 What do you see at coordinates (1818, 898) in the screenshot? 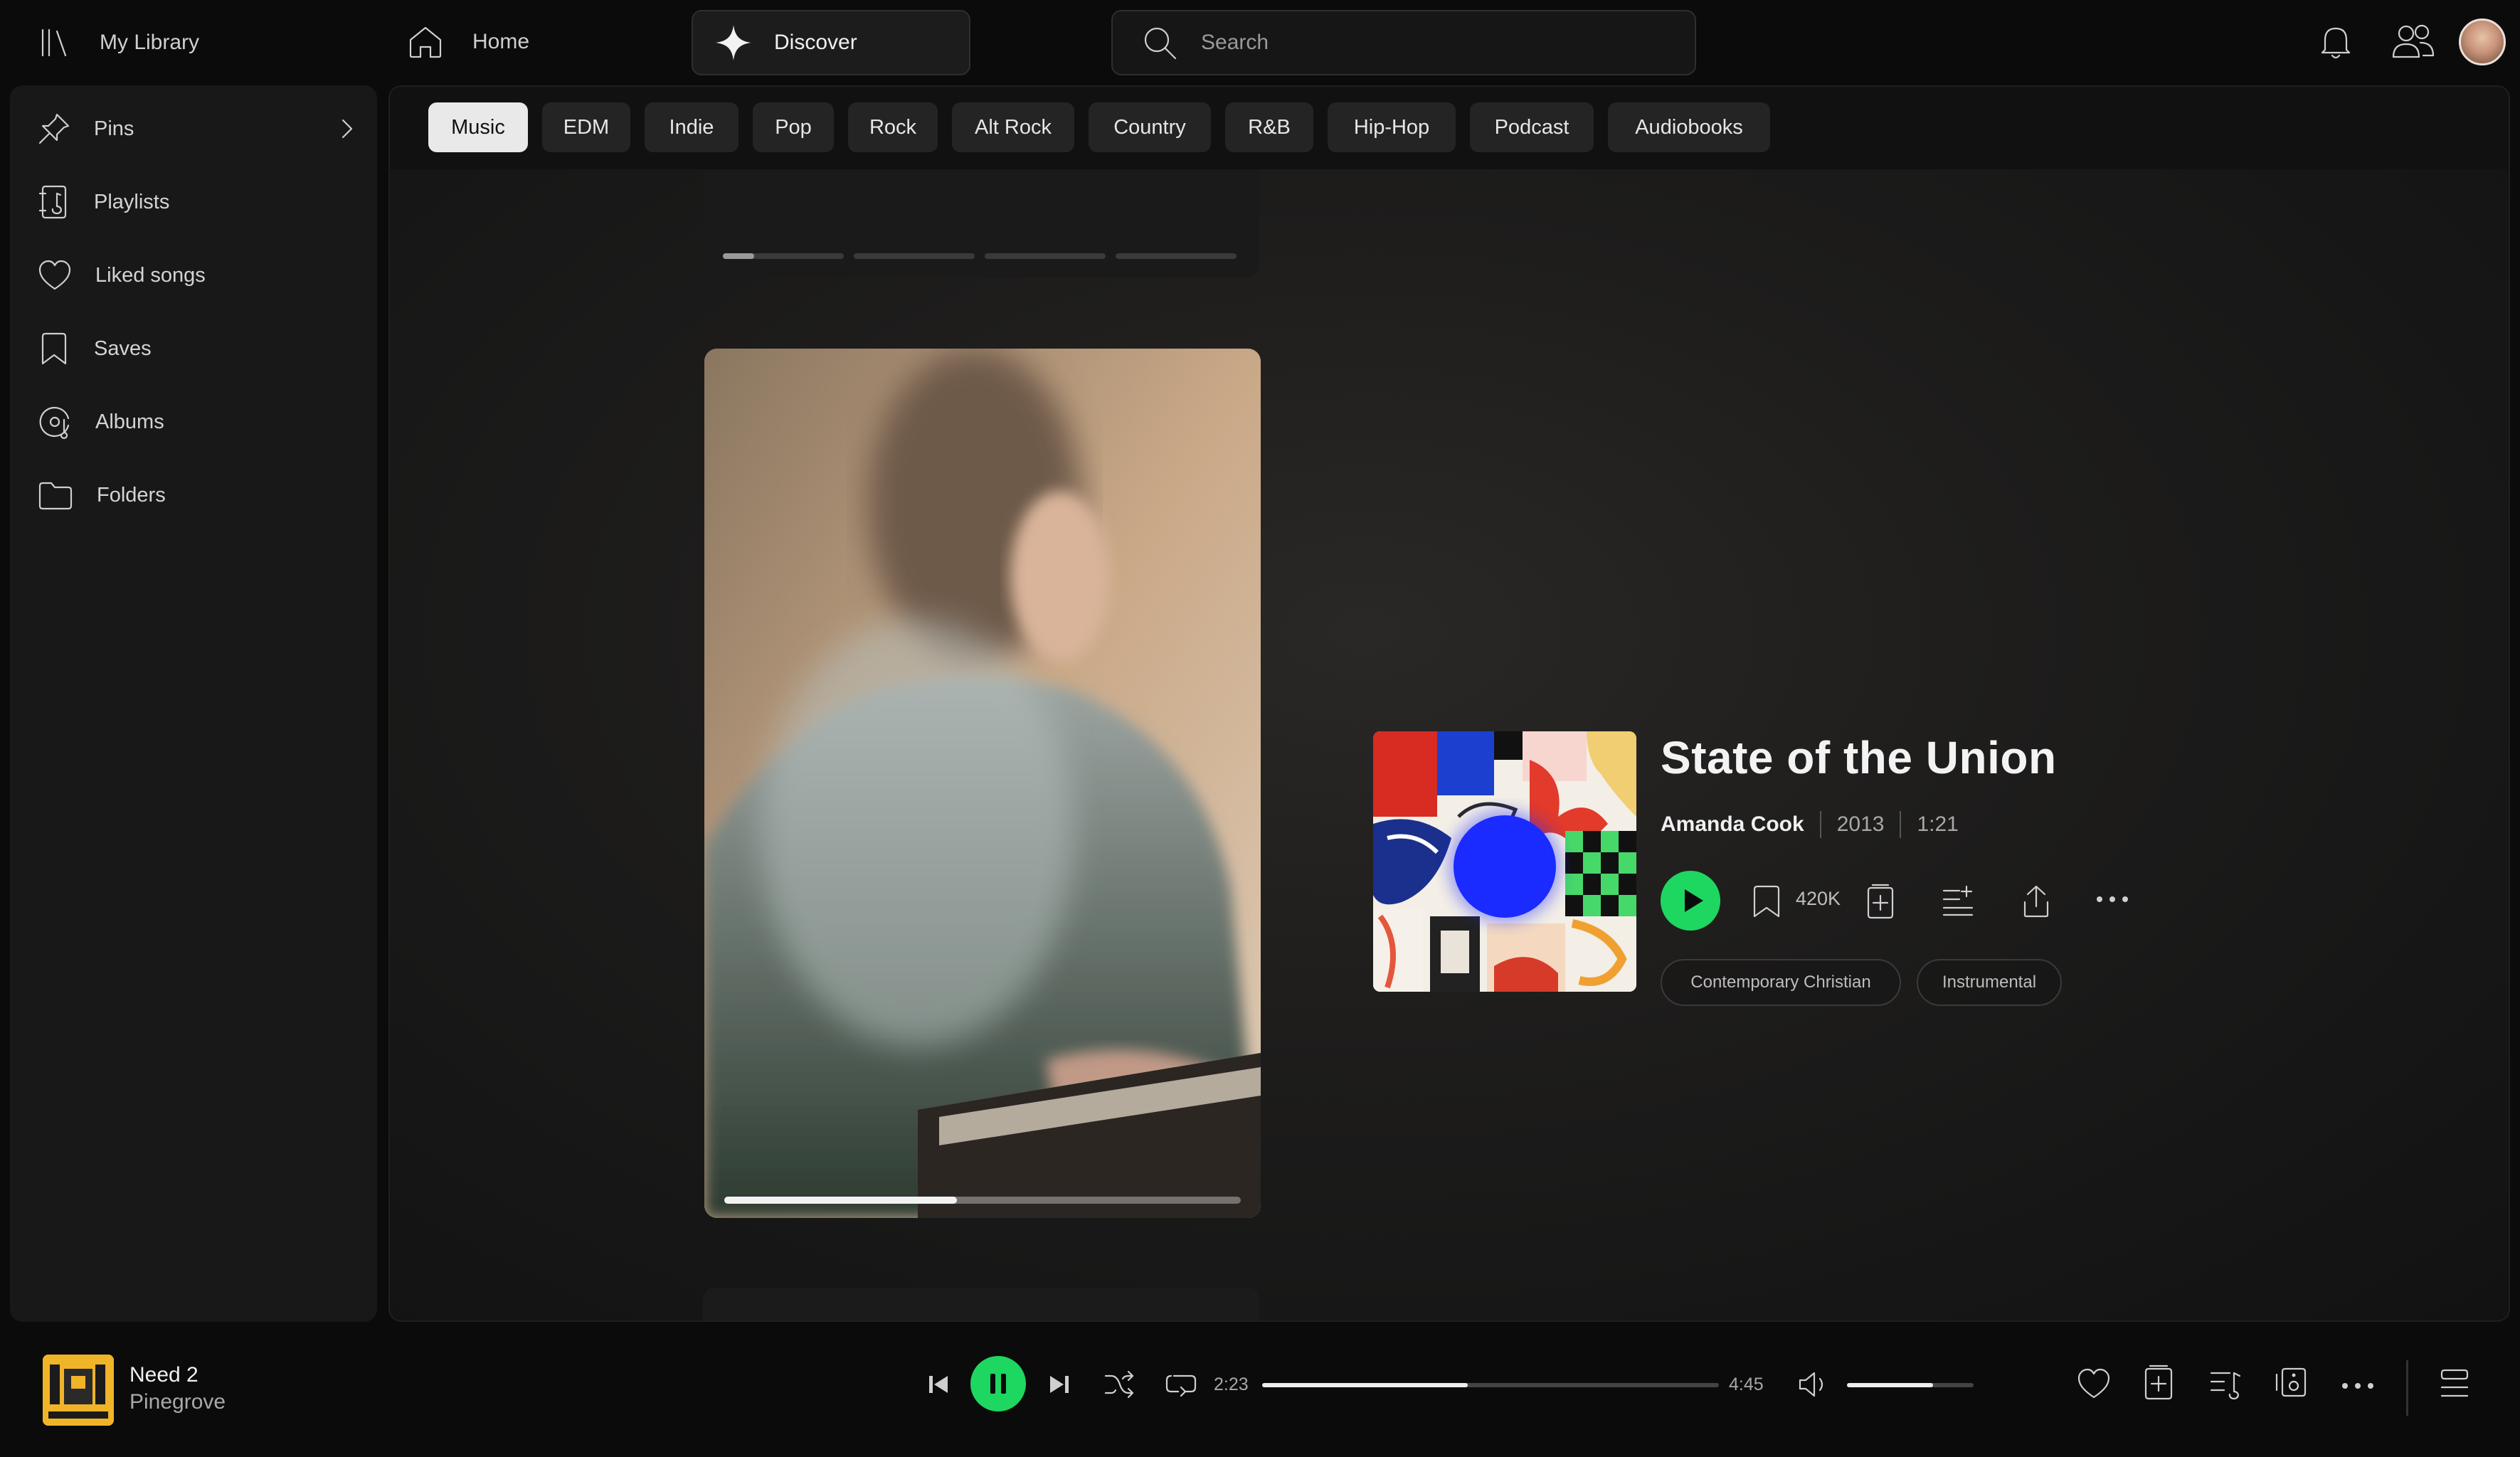
I see `save-count: 420K` at bounding box center [1818, 898].